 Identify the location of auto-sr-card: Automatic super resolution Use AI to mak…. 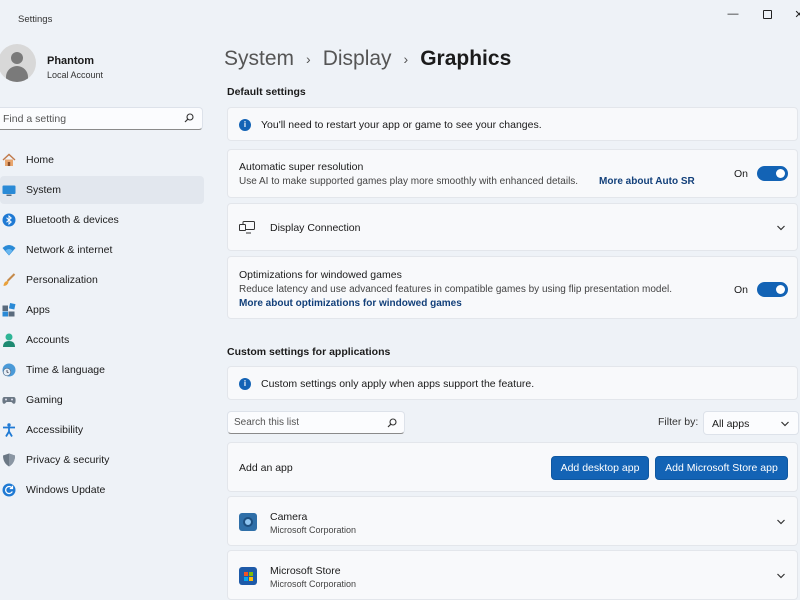
(512, 173).